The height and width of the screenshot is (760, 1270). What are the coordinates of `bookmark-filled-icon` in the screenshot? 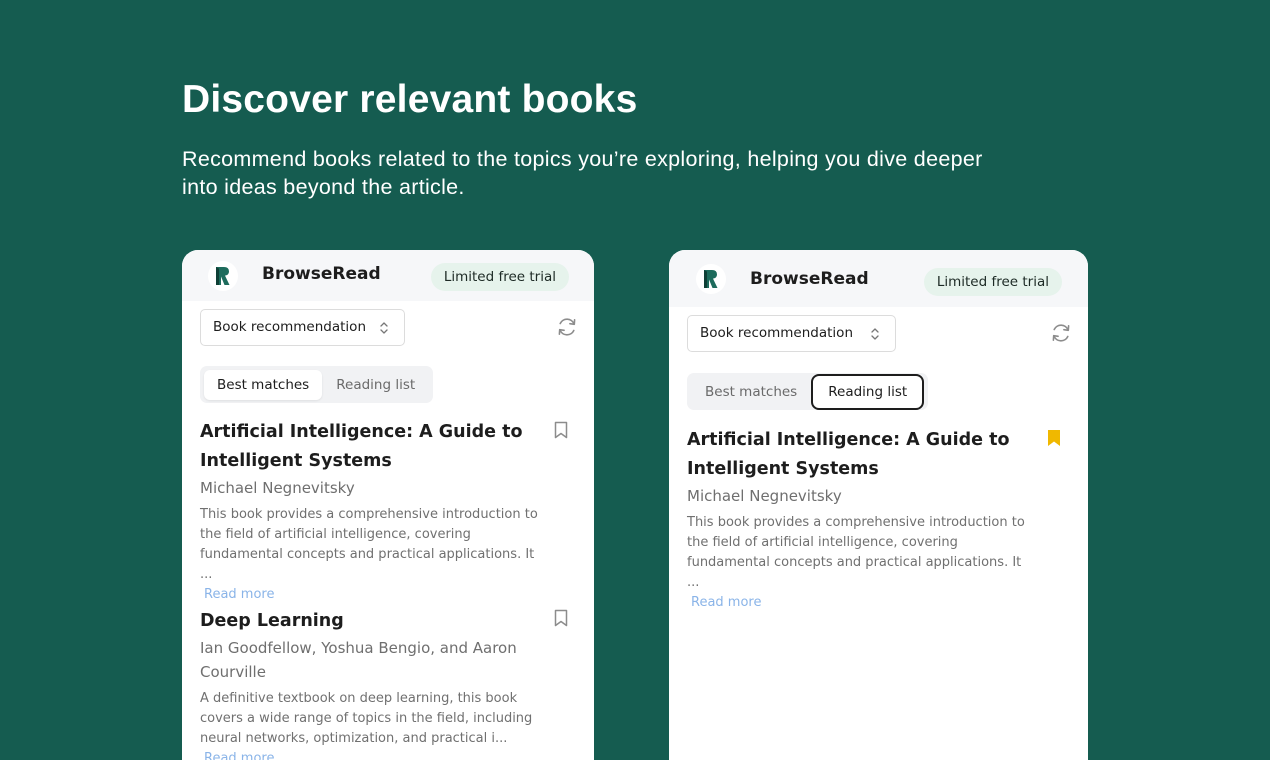 It's located at (1054, 438).